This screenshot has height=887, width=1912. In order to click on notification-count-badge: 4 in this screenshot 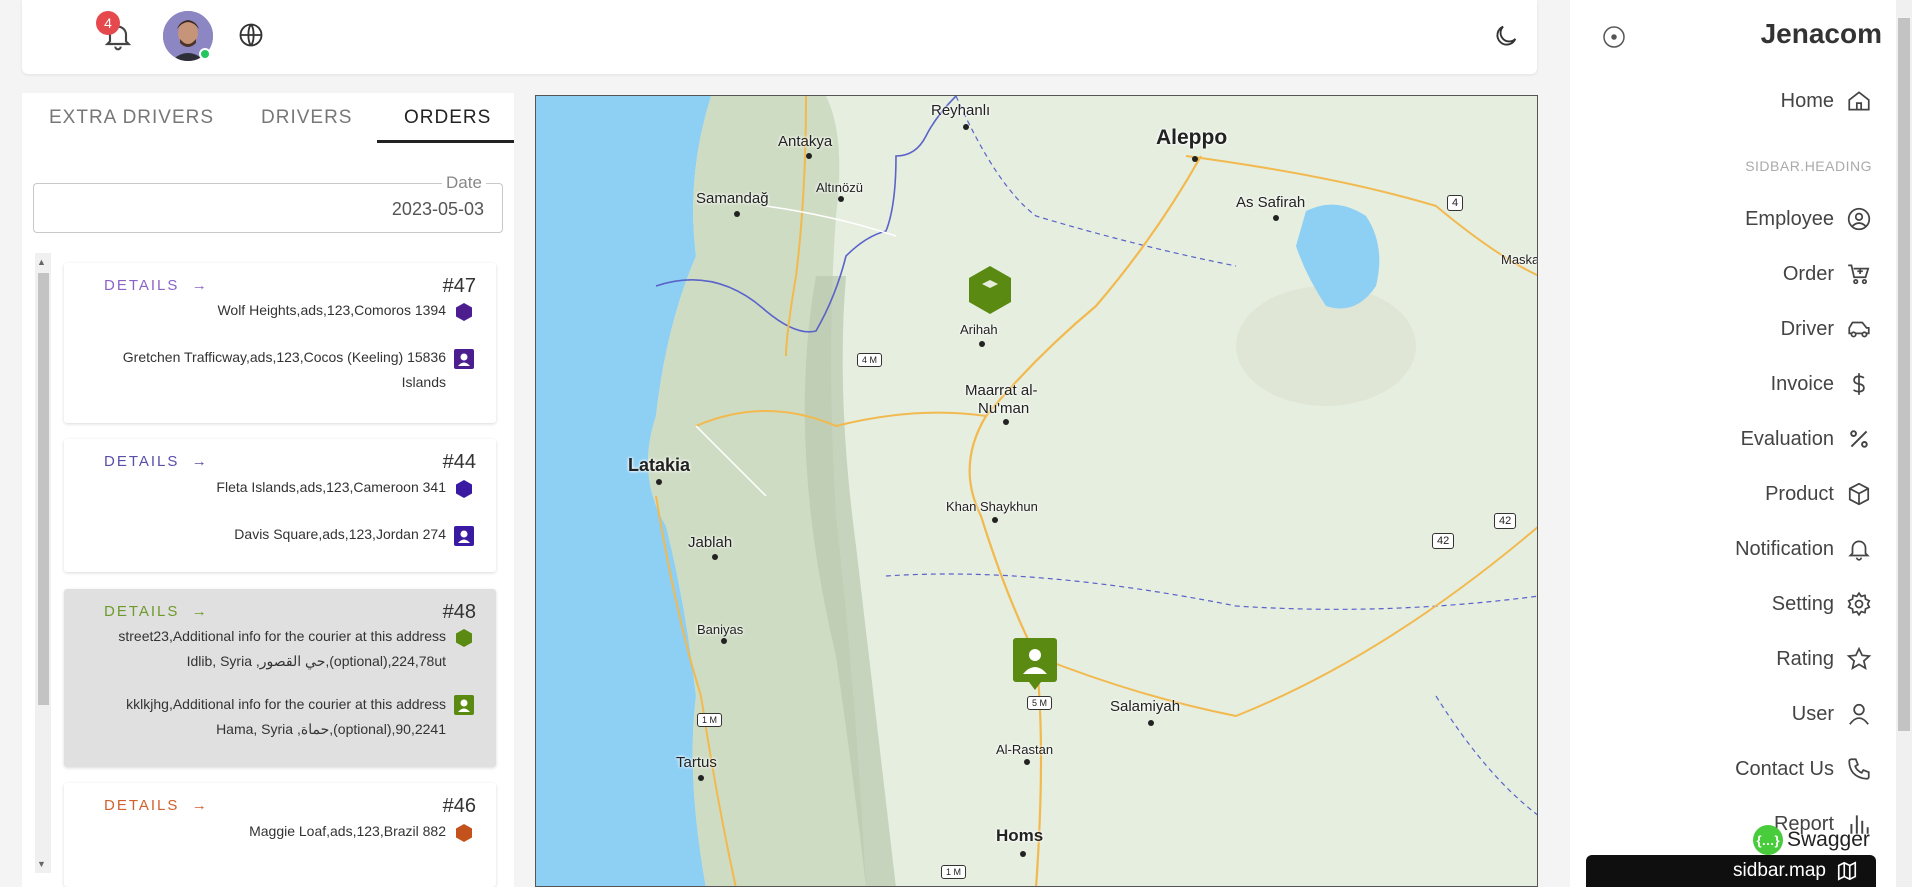, I will do `click(108, 23)`.